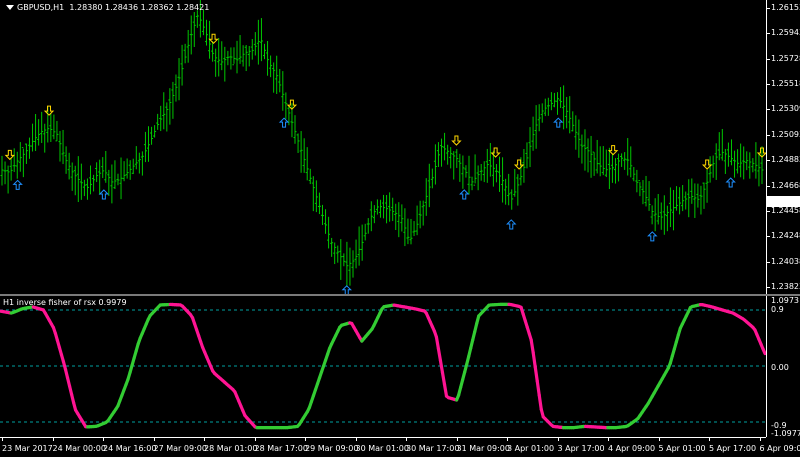 The width and height of the screenshot is (800, 457). Describe the element at coordinates (785, 287) in the screenshot. I see `price-axis-label: 1.23823` at that location.